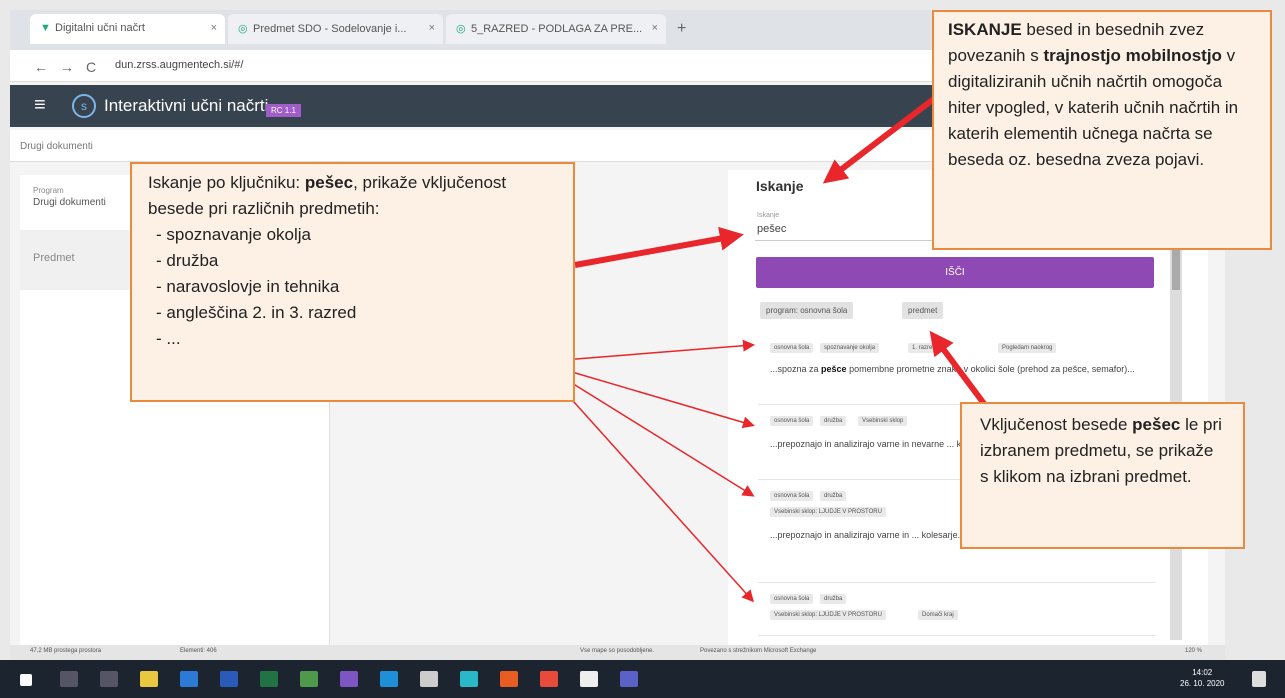 This screenshot has width=1285, height=698. What do you see at coordinates (1202, 672) in the screenshot?
I see `clock-time: 14:02` at bounding box center [1202, 672].